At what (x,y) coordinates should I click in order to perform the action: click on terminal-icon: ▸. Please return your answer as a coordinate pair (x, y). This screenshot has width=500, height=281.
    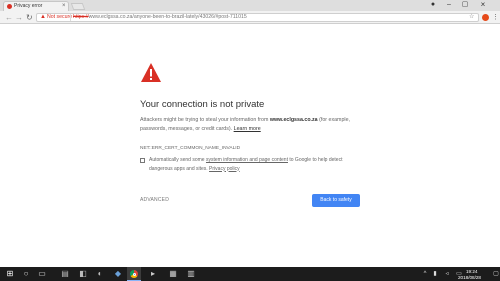
    Looking at the image, I should click on (153, 274).